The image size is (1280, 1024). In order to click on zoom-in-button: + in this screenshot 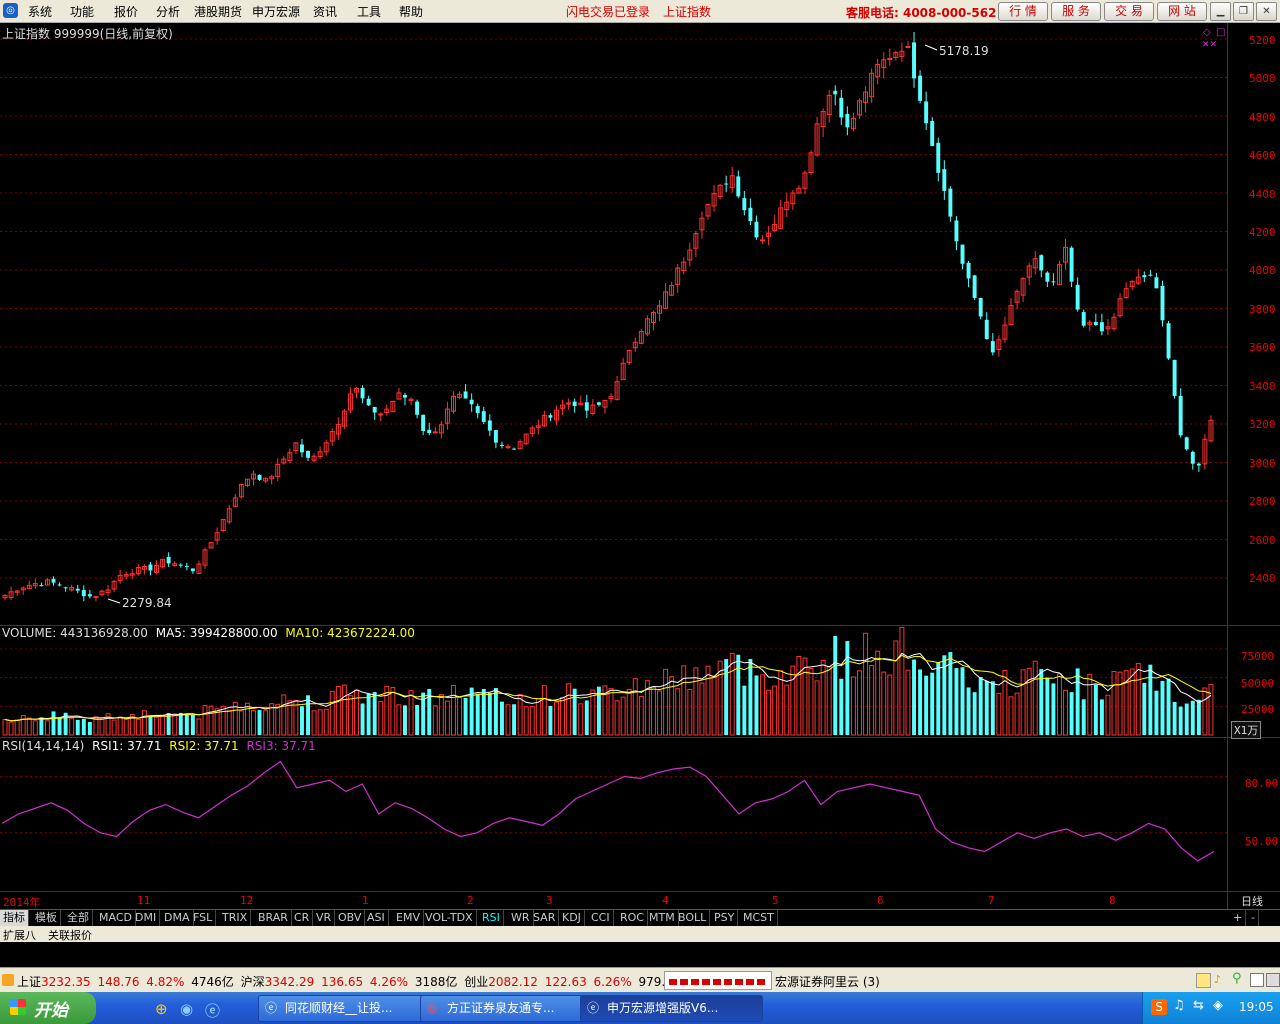, I will do `click(1238, 918)`.